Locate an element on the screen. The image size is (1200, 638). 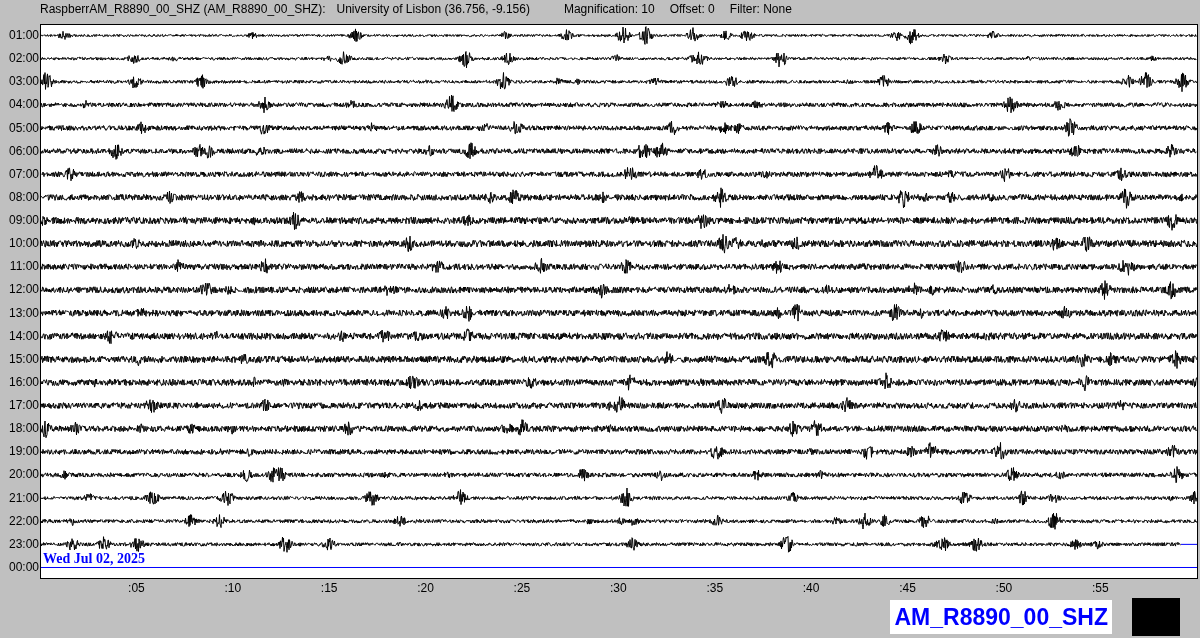
hour-label: 20:00 is located at coordinates (23, 475).